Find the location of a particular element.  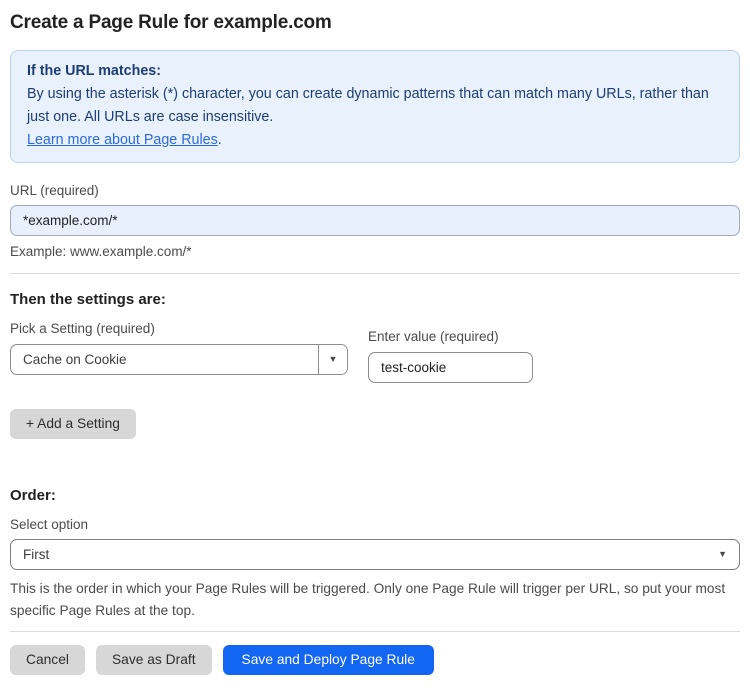

select-option-label: Select option is located at coordinates (49, 524).